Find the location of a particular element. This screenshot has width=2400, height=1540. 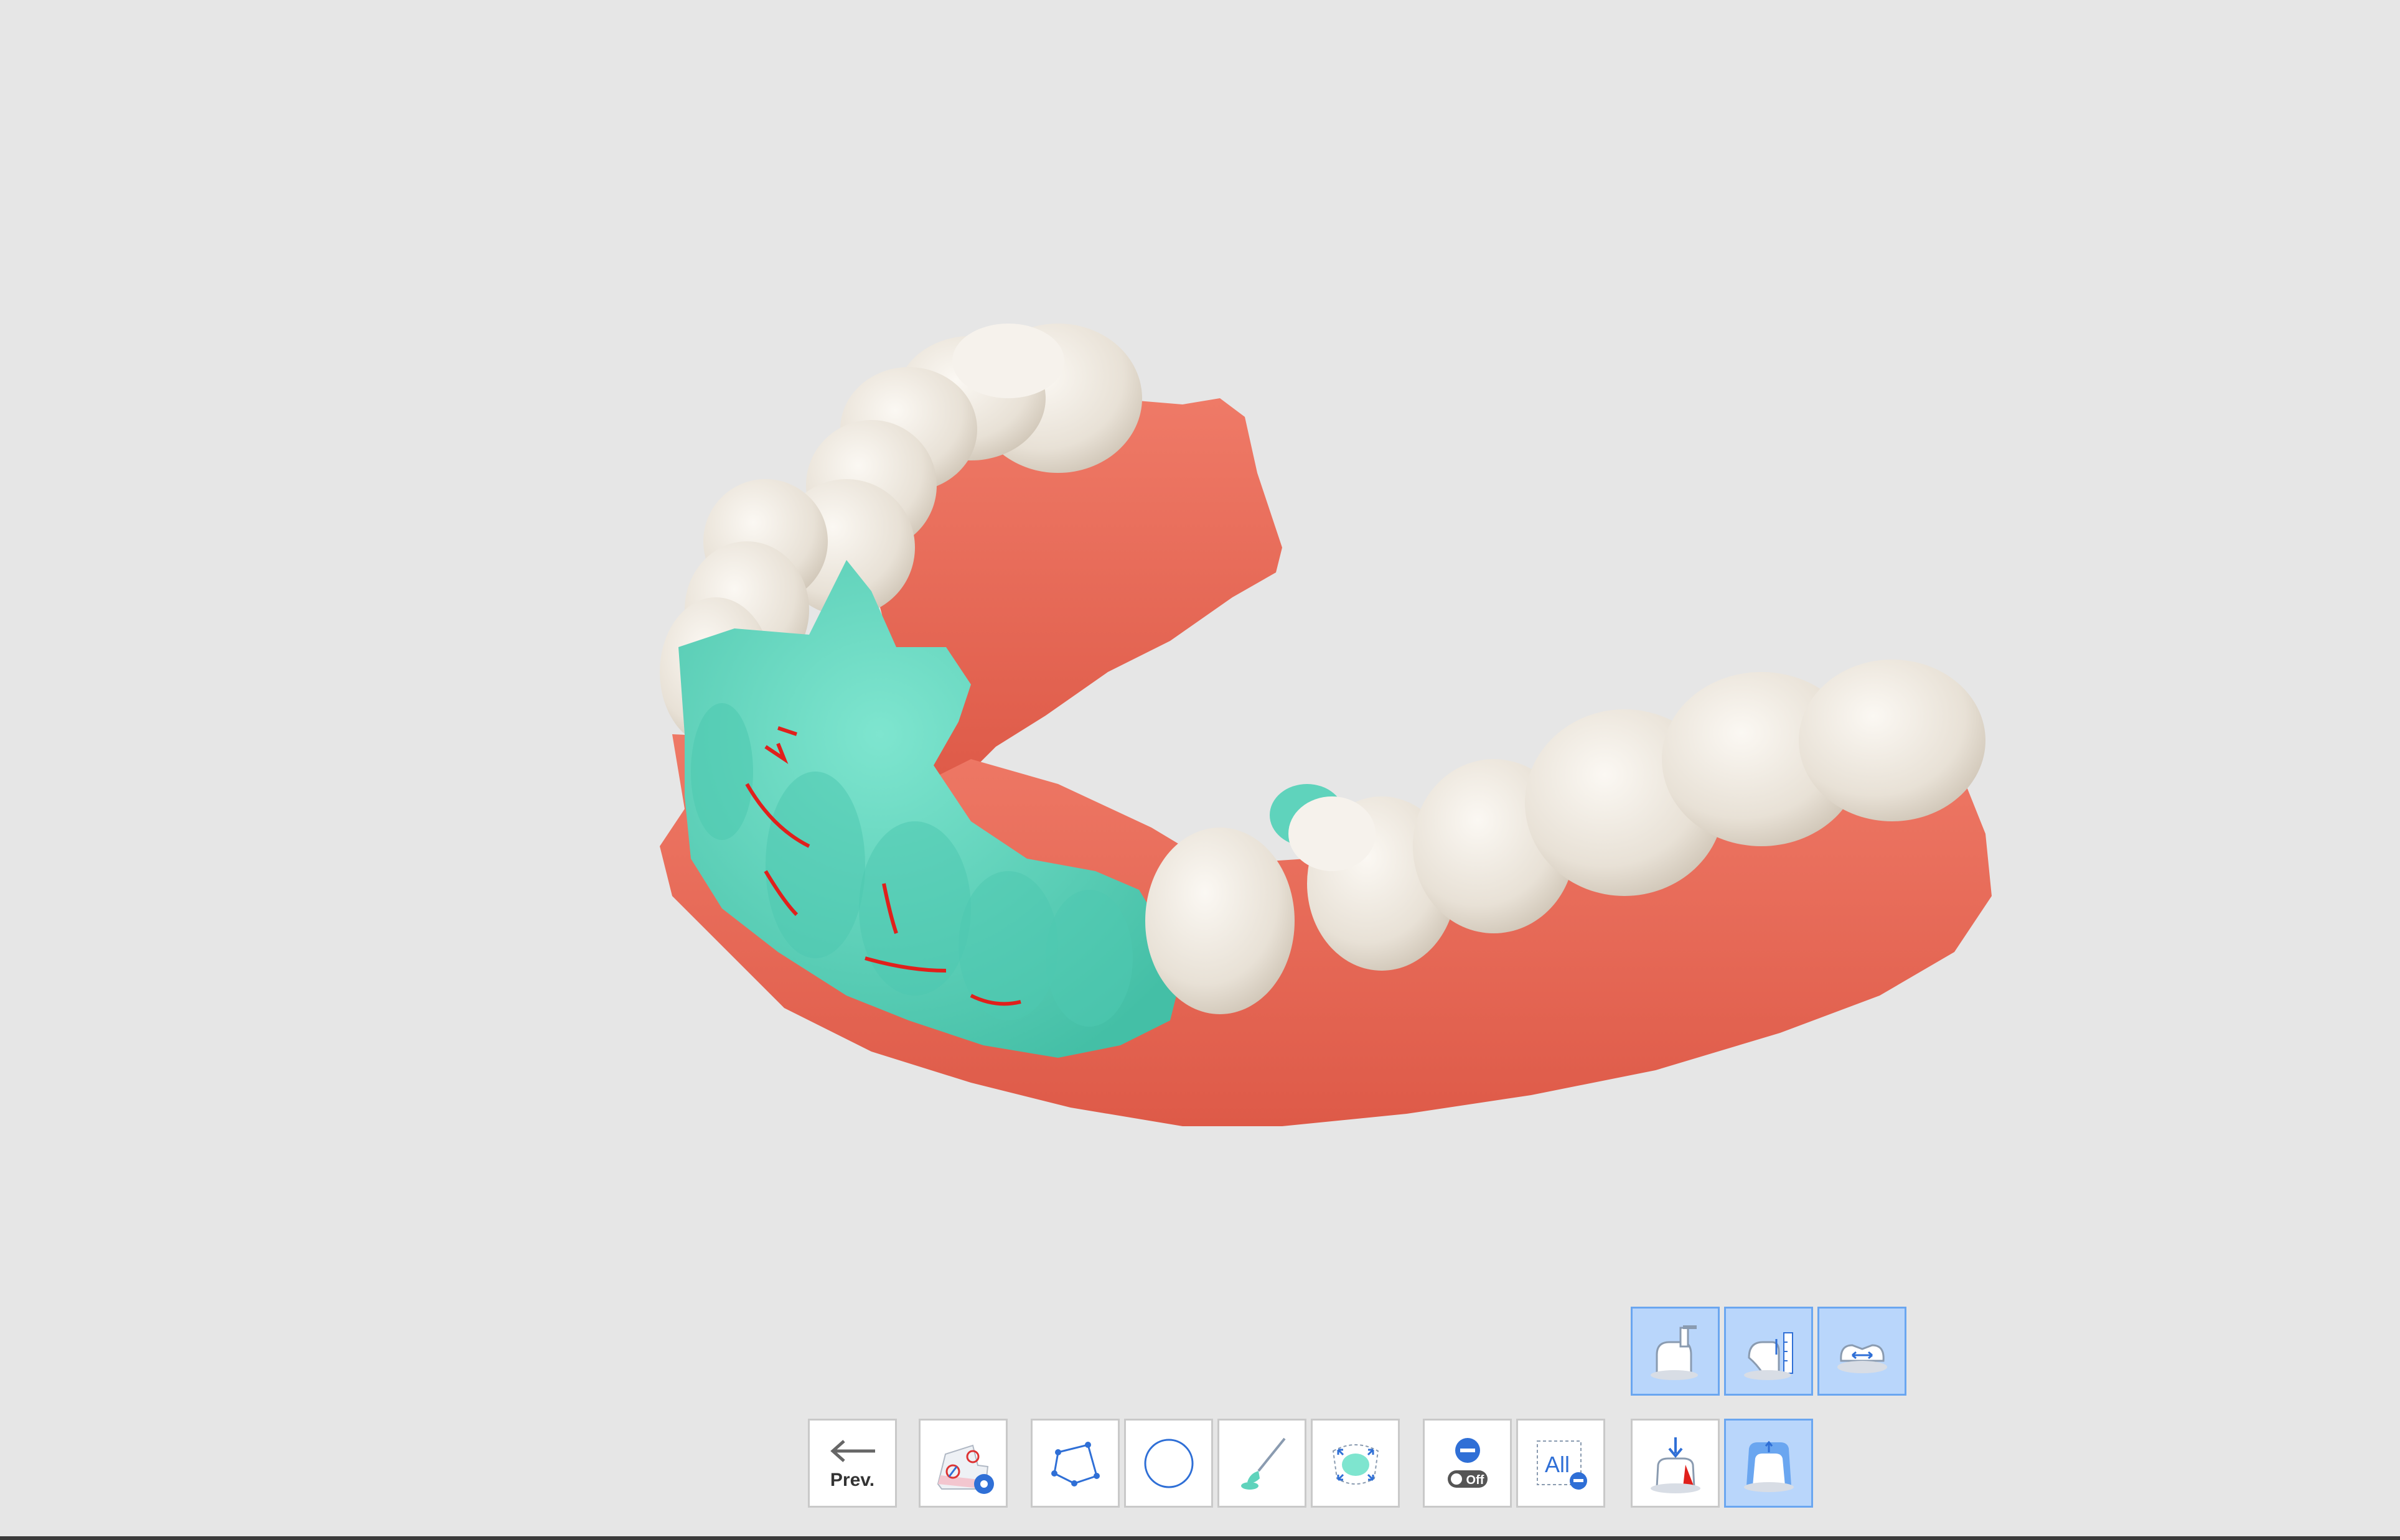

offset-icon is located at coordinates (1768, 1466).